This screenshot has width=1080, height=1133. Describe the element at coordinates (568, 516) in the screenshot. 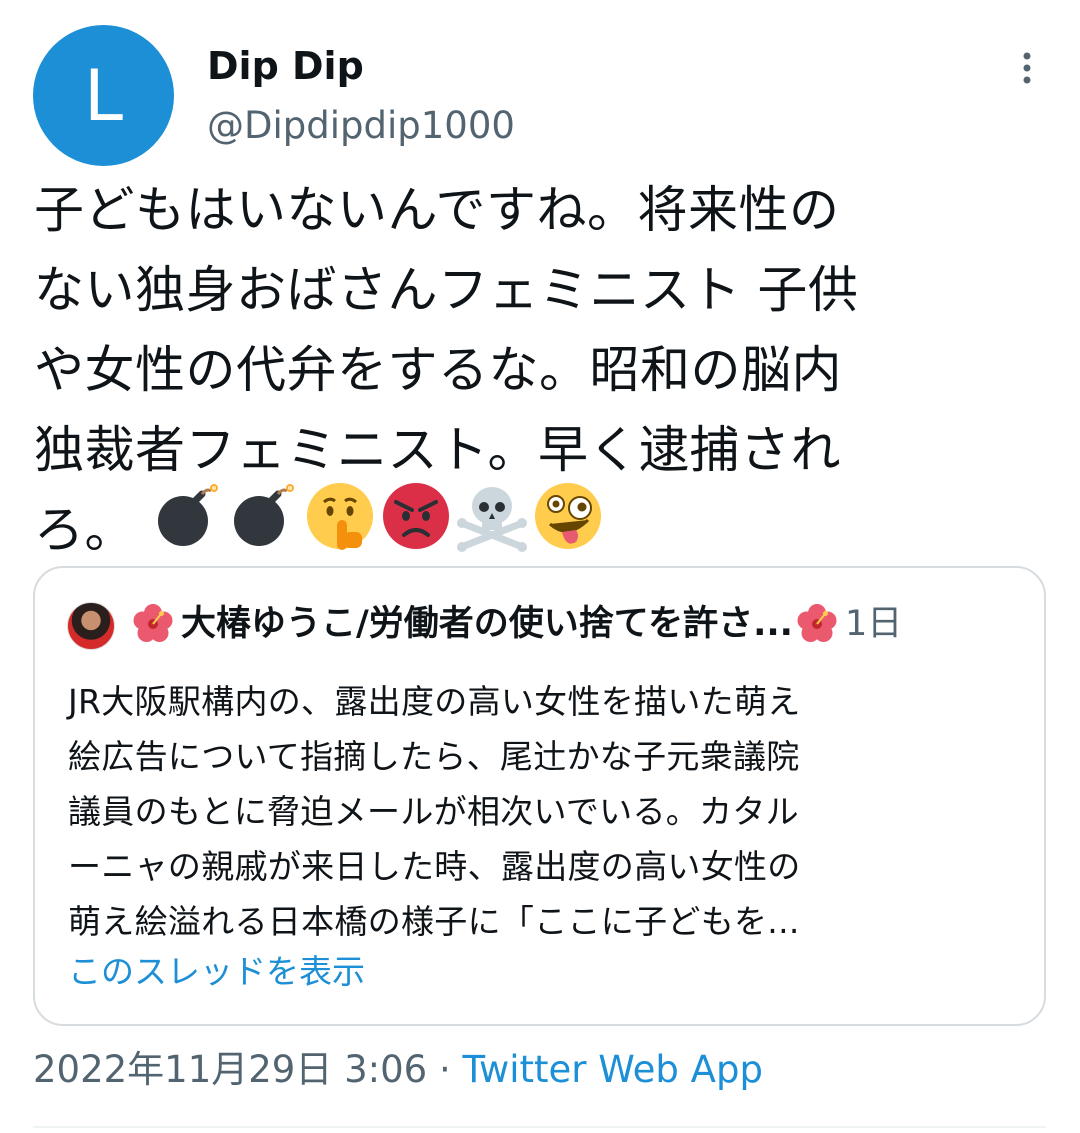

I see `zany-face-emoji` at that location.